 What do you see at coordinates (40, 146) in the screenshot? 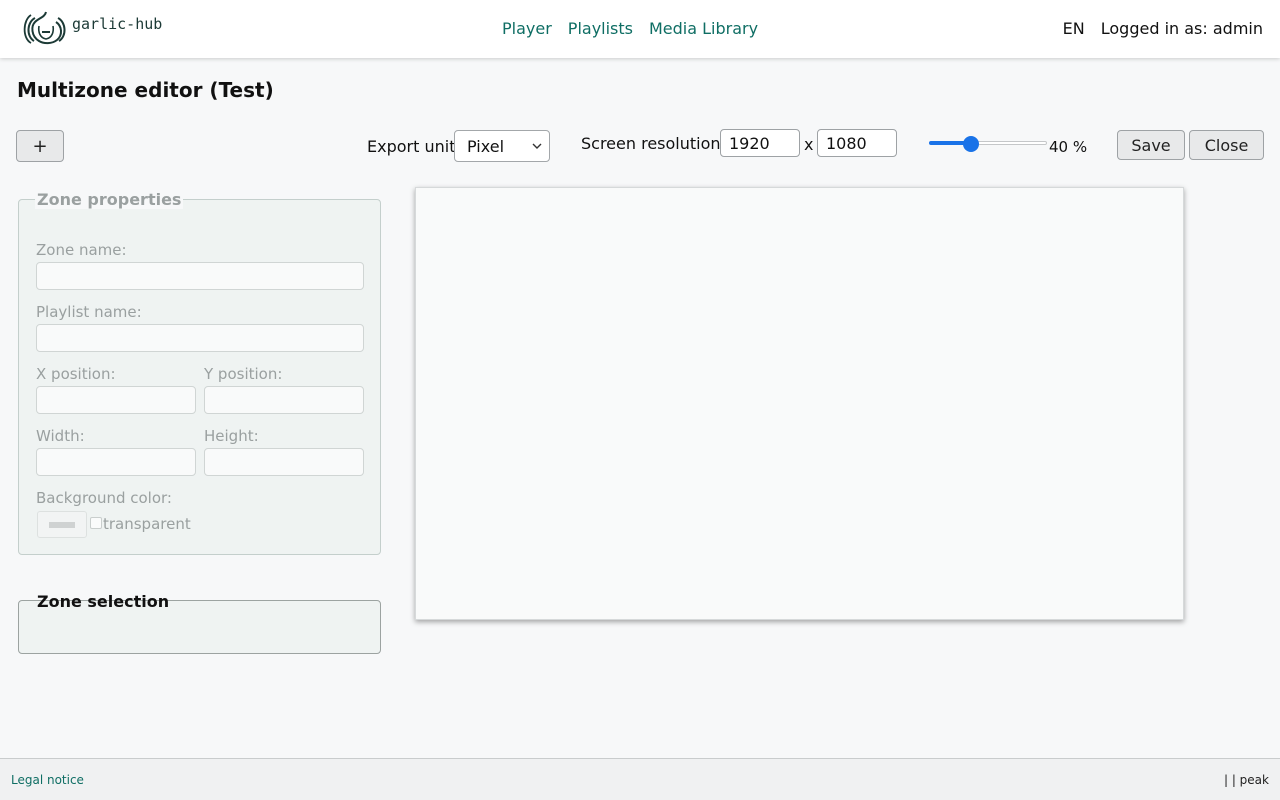
I see `add-zone-button: +` at bounding box center [40, 146].